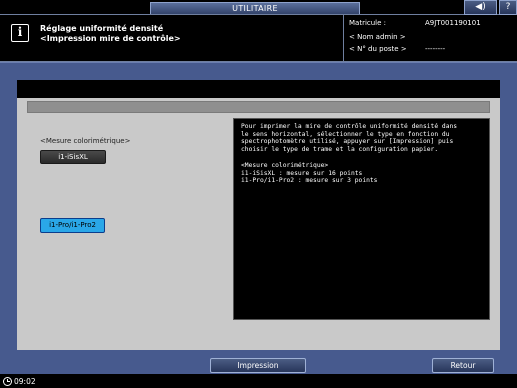 The width and height of the screenshot is (517, 388). Describe the element at coordinates (25, 381) in the screenshot. I see `clock-time: 09:02` at that location.